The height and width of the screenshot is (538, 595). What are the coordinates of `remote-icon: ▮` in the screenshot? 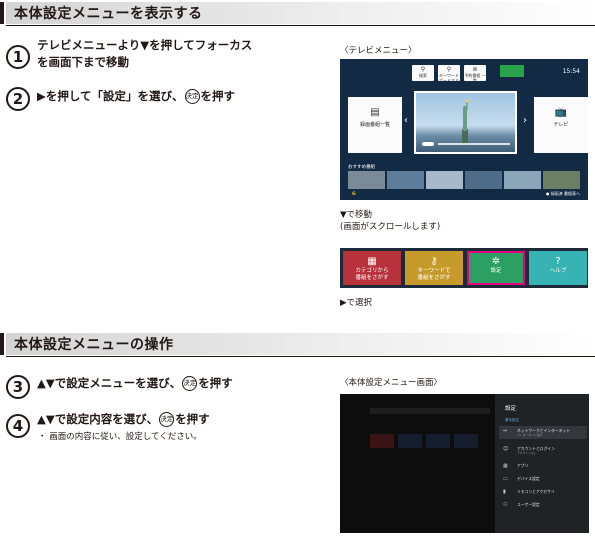 It's located at (504, 492).